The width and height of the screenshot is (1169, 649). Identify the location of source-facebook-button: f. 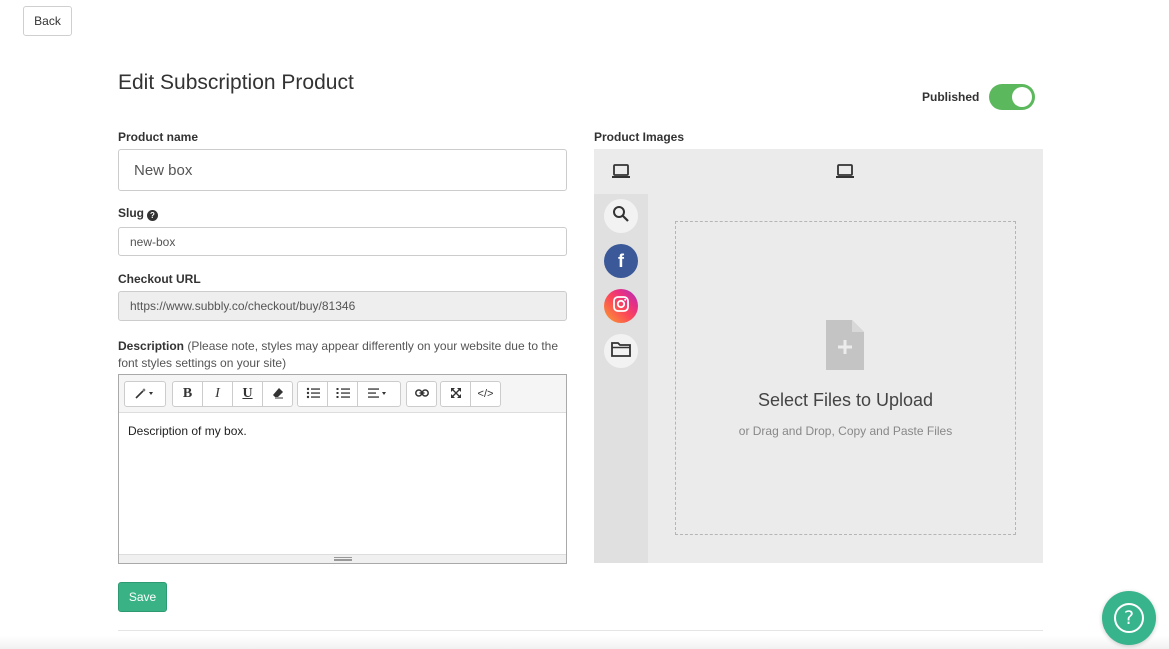
(621, 261).